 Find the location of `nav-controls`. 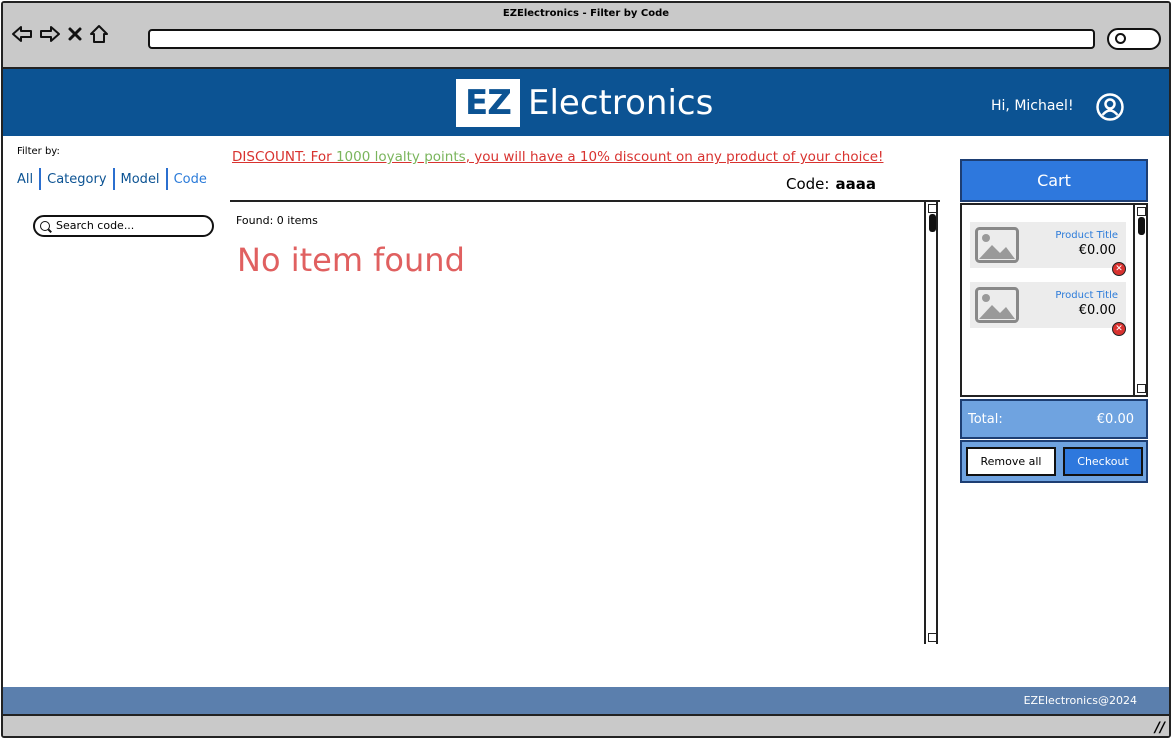

nav-controls is located at coordinates (60, 34).